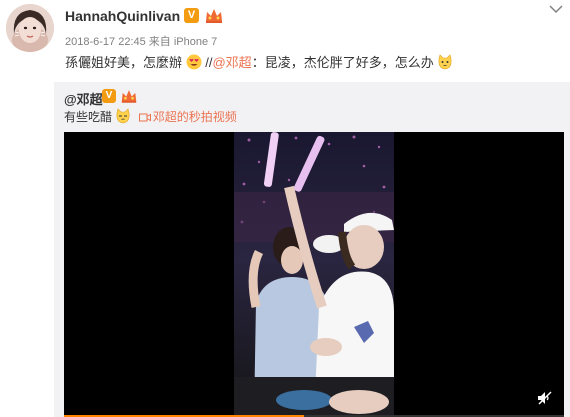  Describe the element at coordinates (88, 117) in the screenshot. I see `repost-text-body: 有些吃醋` at that location.